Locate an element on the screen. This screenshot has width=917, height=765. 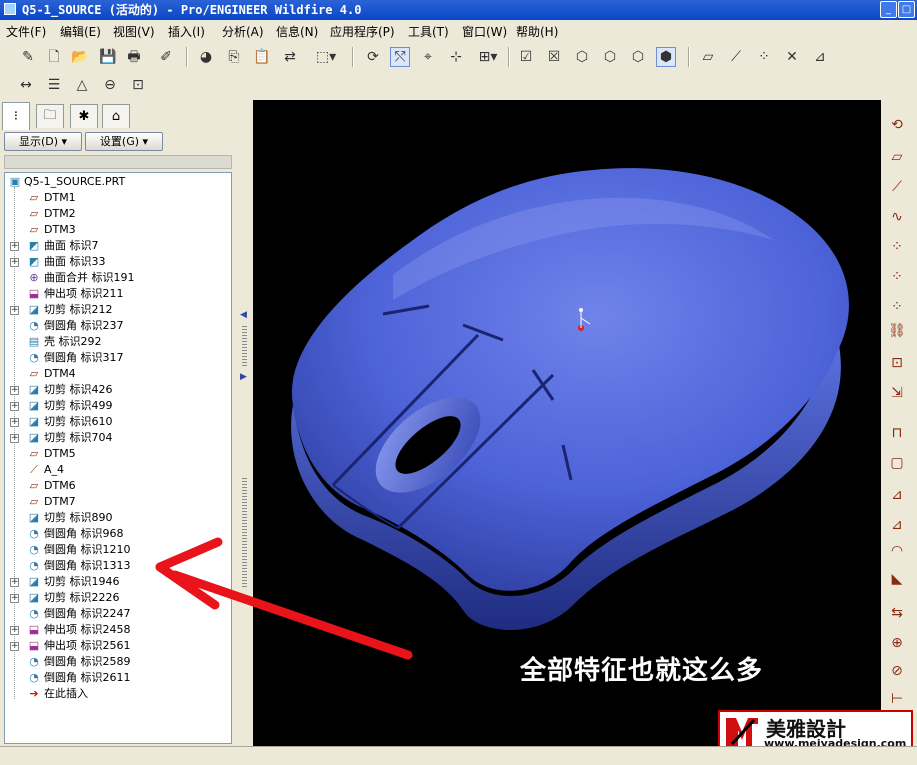
menu-tools: 工具(T) is located at coordinates (428, 31).